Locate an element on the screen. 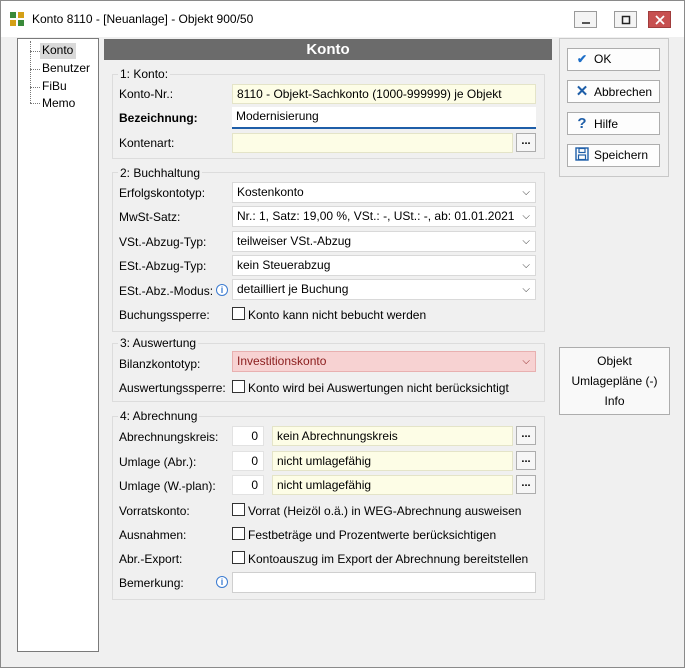  vst-abzug-value: teilweiser VSt.-Abzug is located at coordinates (294, 241).